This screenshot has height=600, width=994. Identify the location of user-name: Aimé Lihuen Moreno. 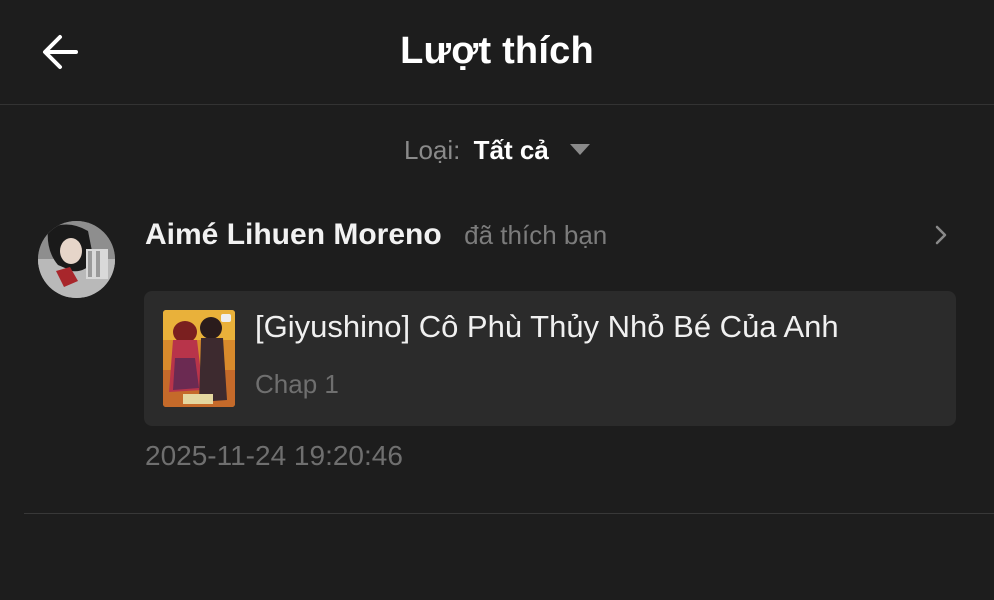
(293, 234).